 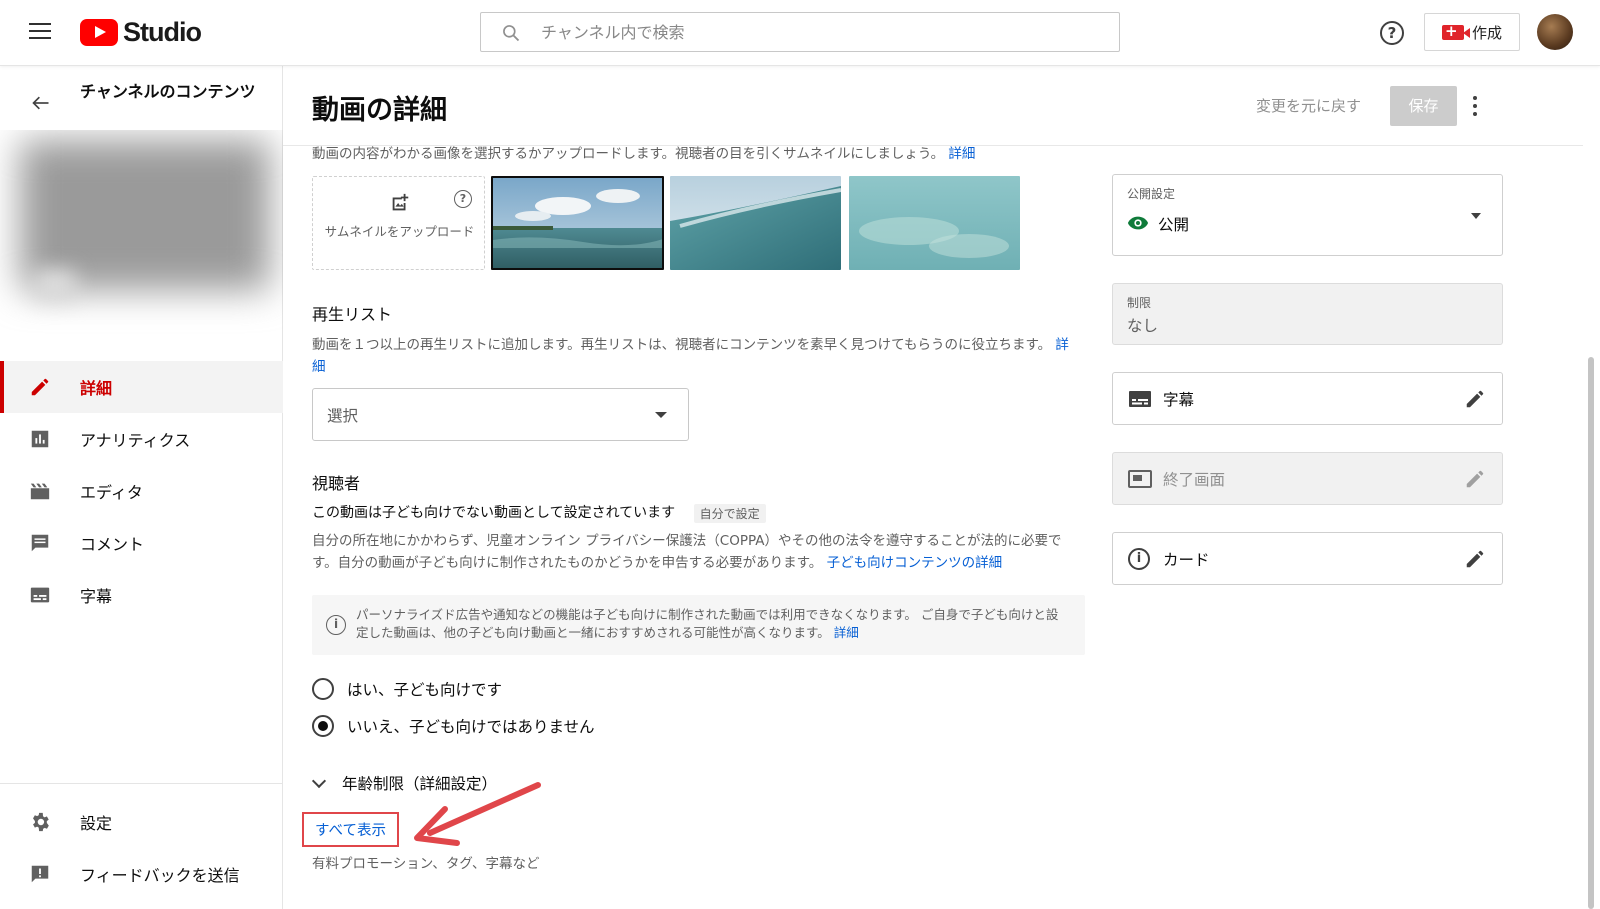 What do you see at coordinates (141, 595) in the screenshot?
I see `sidebar-item-subtitles: 字幕` at bounding box center [141, 595].